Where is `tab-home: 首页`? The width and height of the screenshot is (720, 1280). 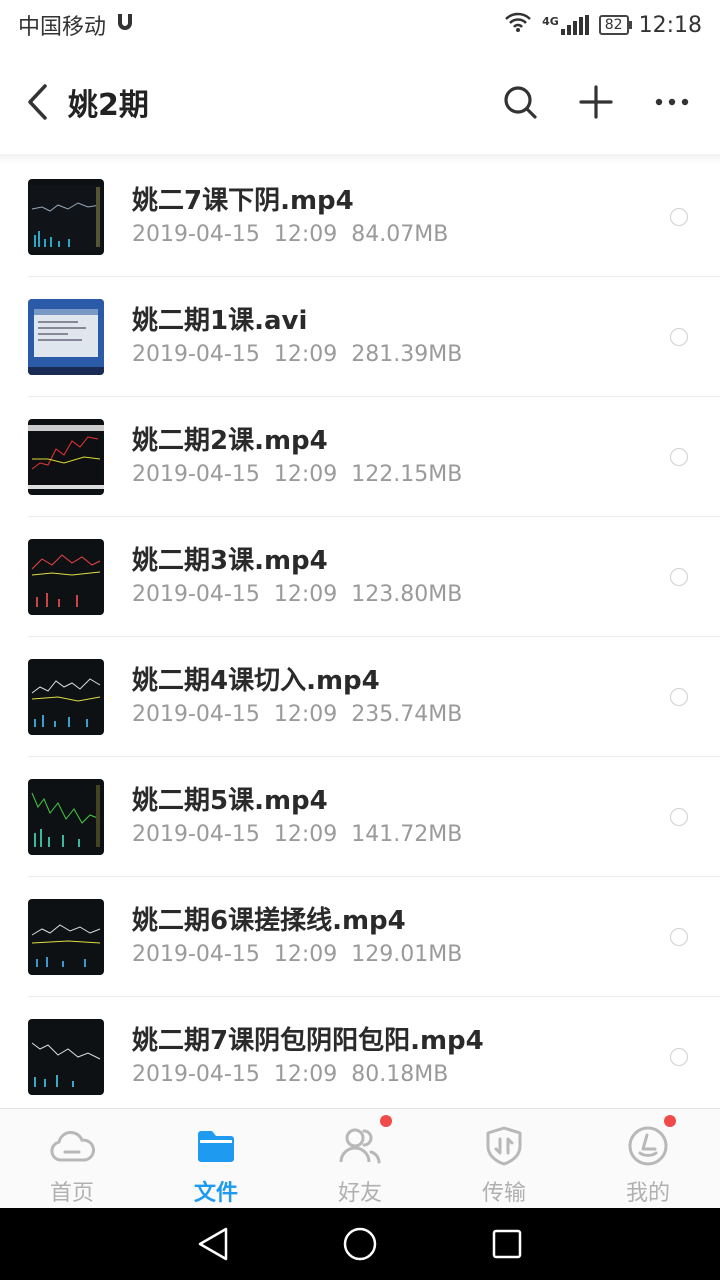
tab-home: 首页 is located at coordinates (72, 1158).